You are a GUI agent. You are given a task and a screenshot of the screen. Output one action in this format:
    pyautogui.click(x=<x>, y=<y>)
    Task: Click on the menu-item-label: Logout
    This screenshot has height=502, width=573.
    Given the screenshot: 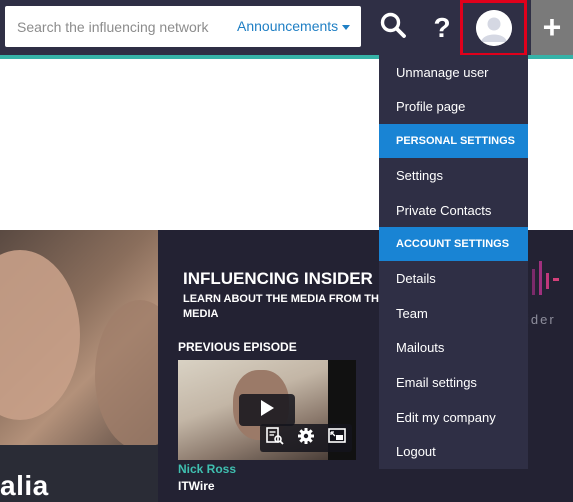 What is the action you would take?
    pyautogui.click(x=416, y=452)
    